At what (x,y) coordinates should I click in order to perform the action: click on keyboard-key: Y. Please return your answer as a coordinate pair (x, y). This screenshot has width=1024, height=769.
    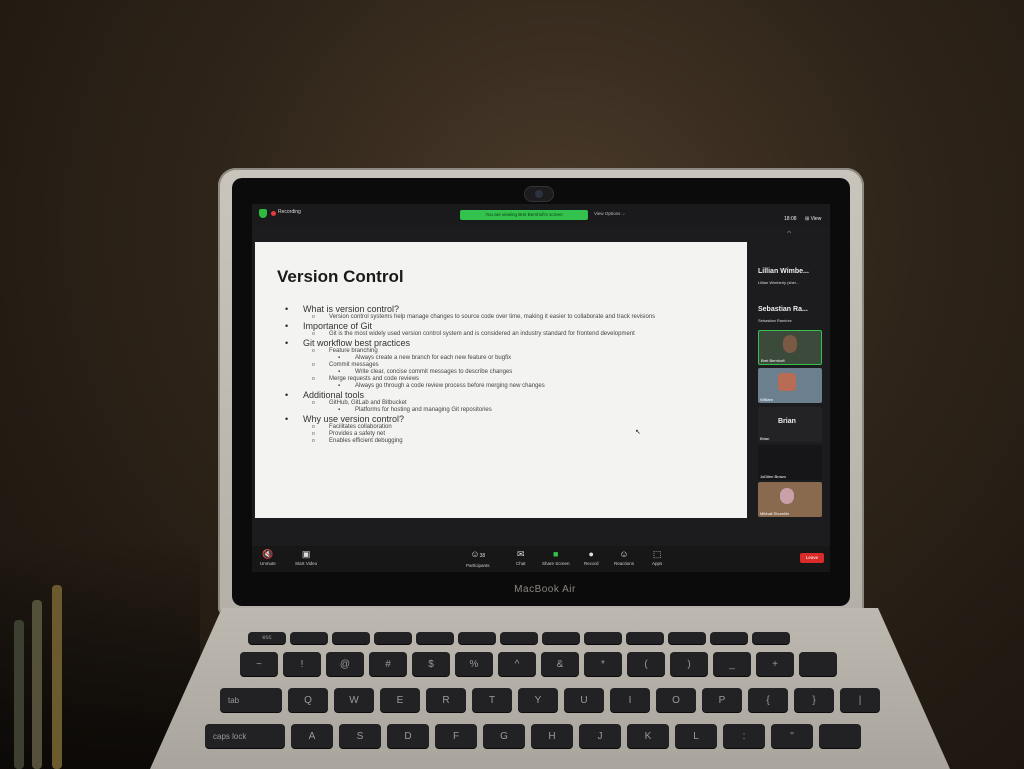
    Looking at the image, I should click on (538, 700).